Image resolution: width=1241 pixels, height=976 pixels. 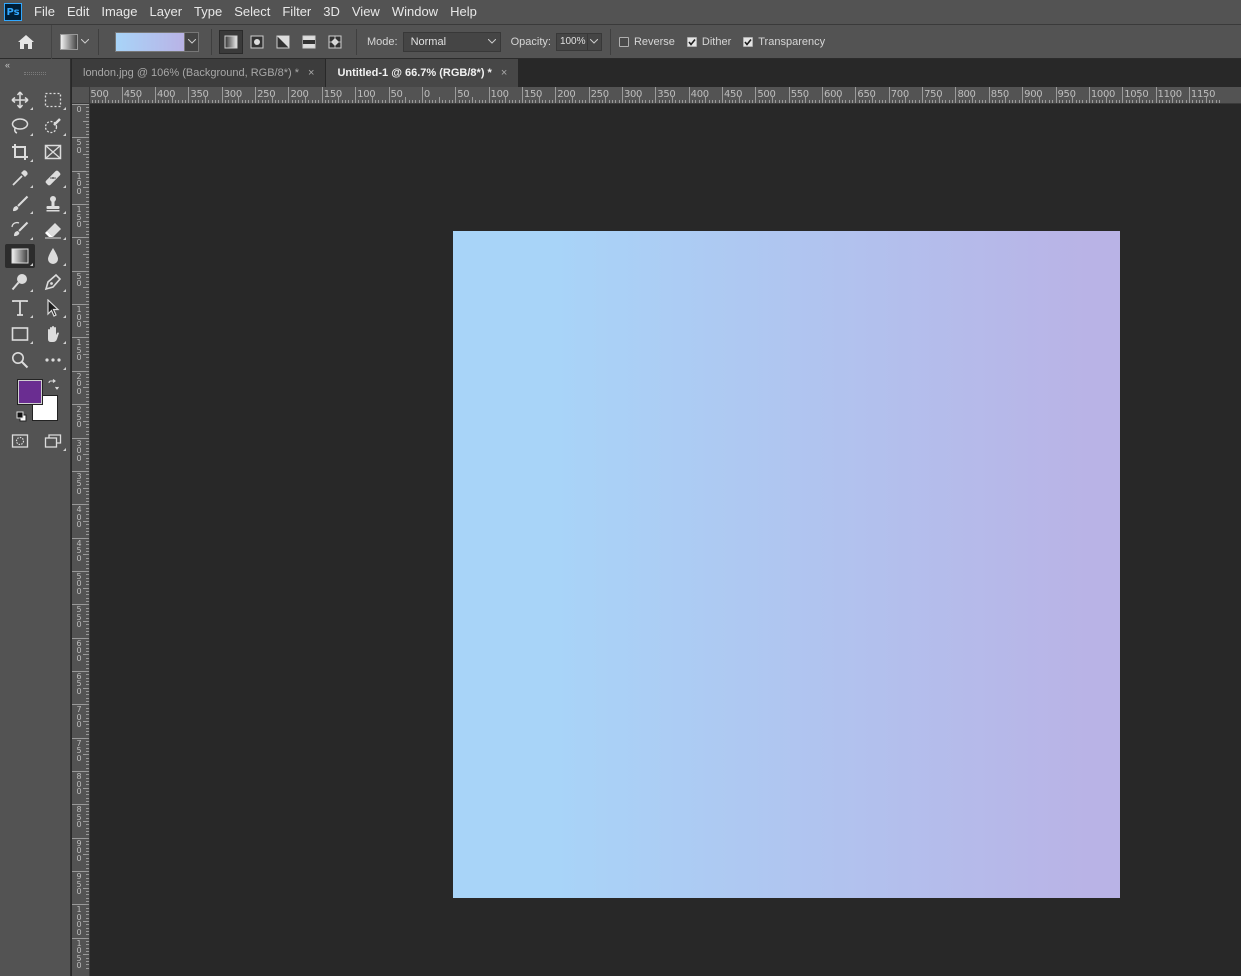 I want to click on default-colors-button, so click(x=21, y=416).